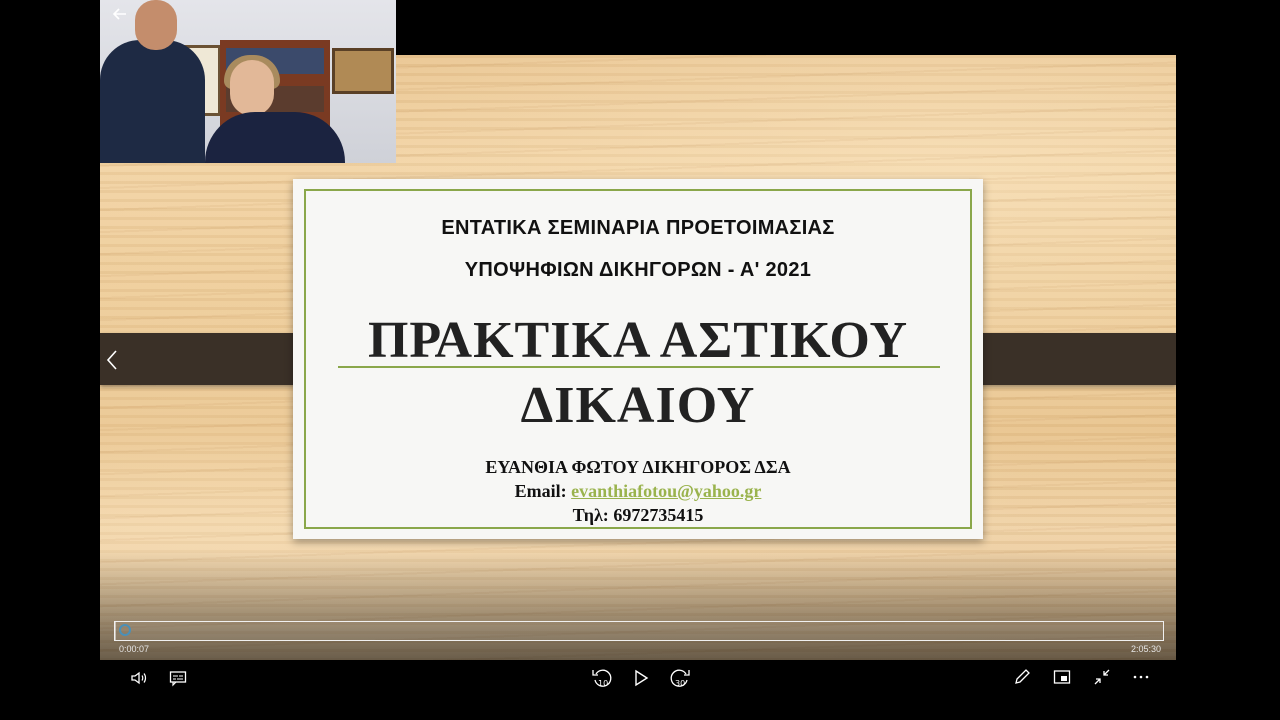 Image resolution: width=1280 pixels, height=720 pixels. What do you see at coordinates (152, 101) in the screenshot?
I see `presenter-man` at bounding box center [152, 101].